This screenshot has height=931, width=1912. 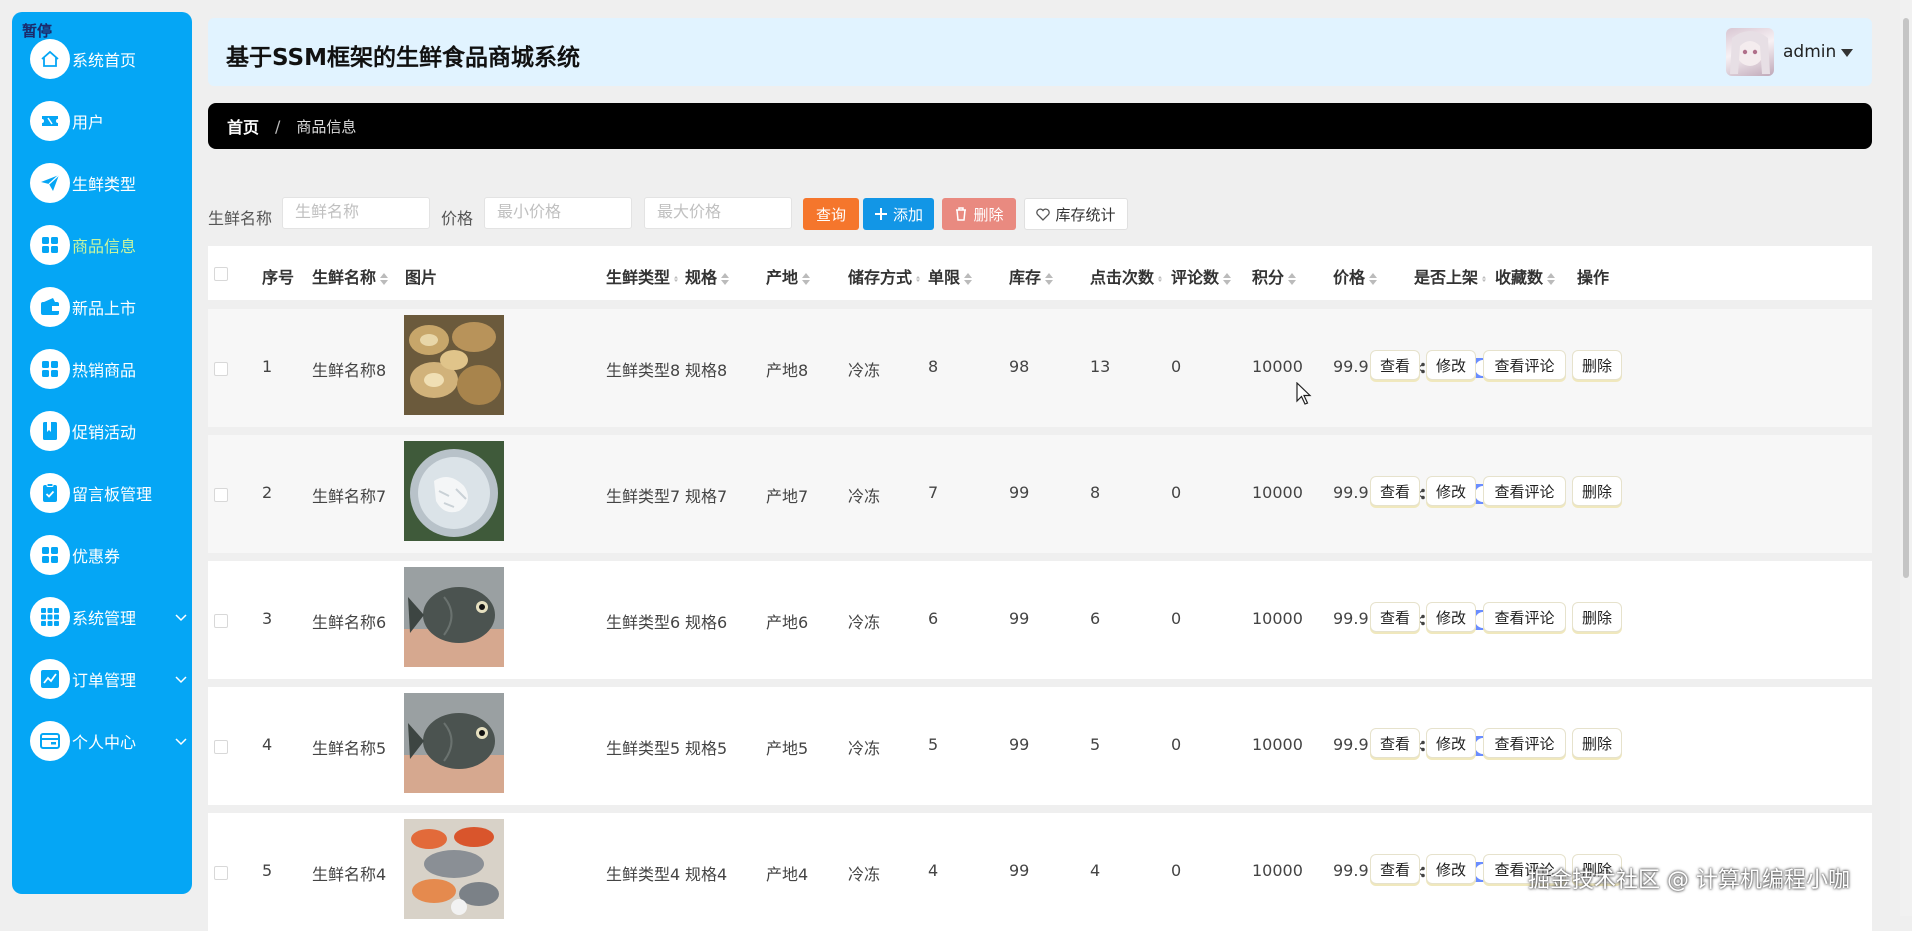 I want to click on page-scrollbar-thumb, so click(x=1906, y=298).